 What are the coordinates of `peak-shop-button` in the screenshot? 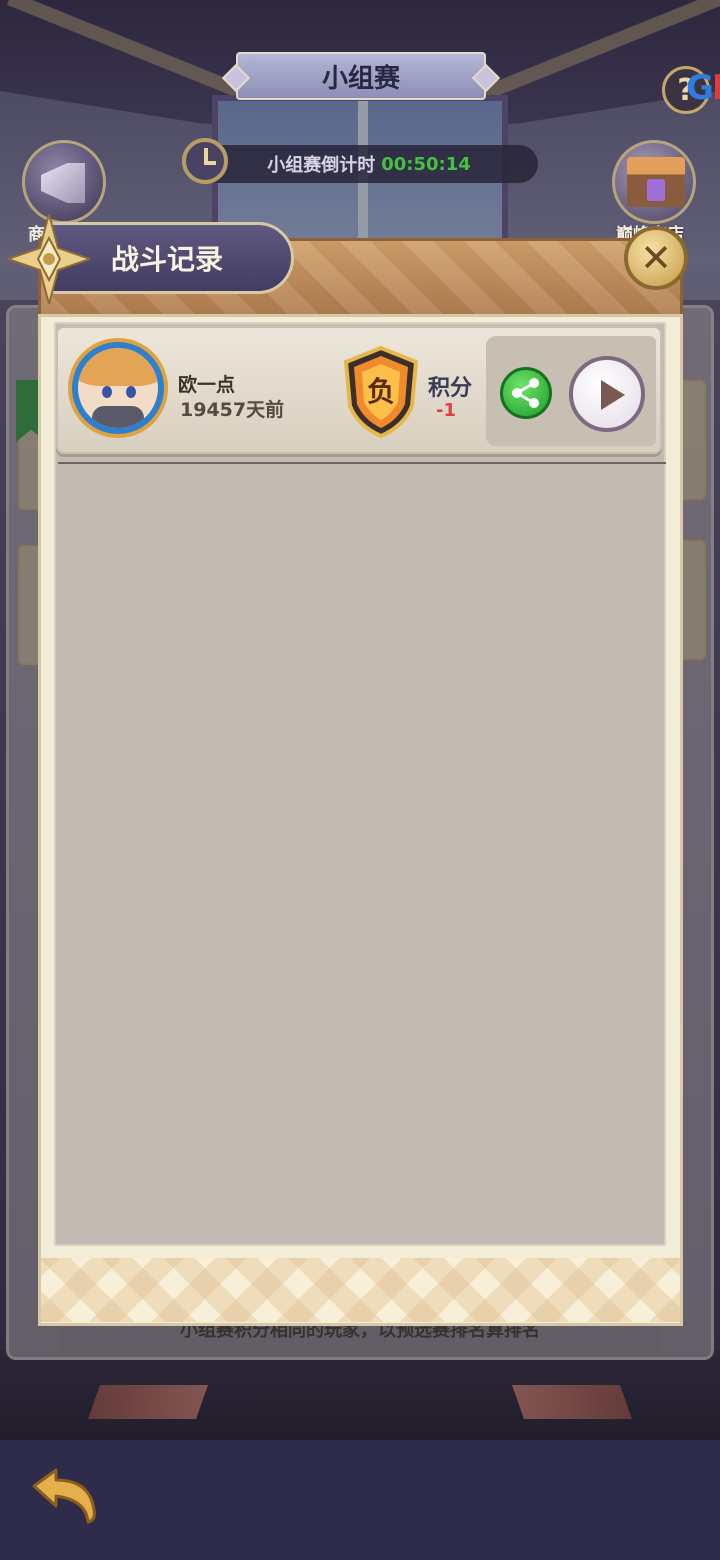 It's located at (654, 182).